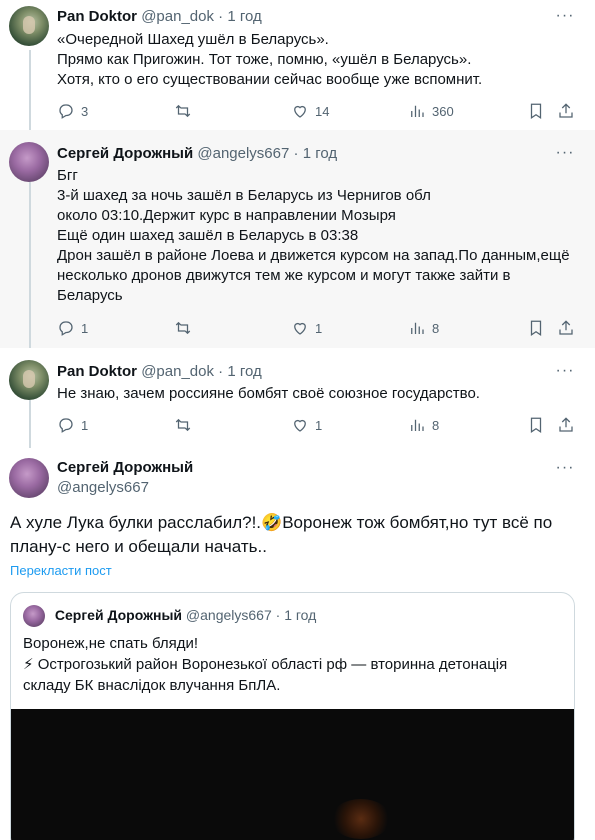 The image size is (595, 840). I want to click on tweet-header: Сергей Дорожный @angelys667 · 1 год, so click(197, 154).